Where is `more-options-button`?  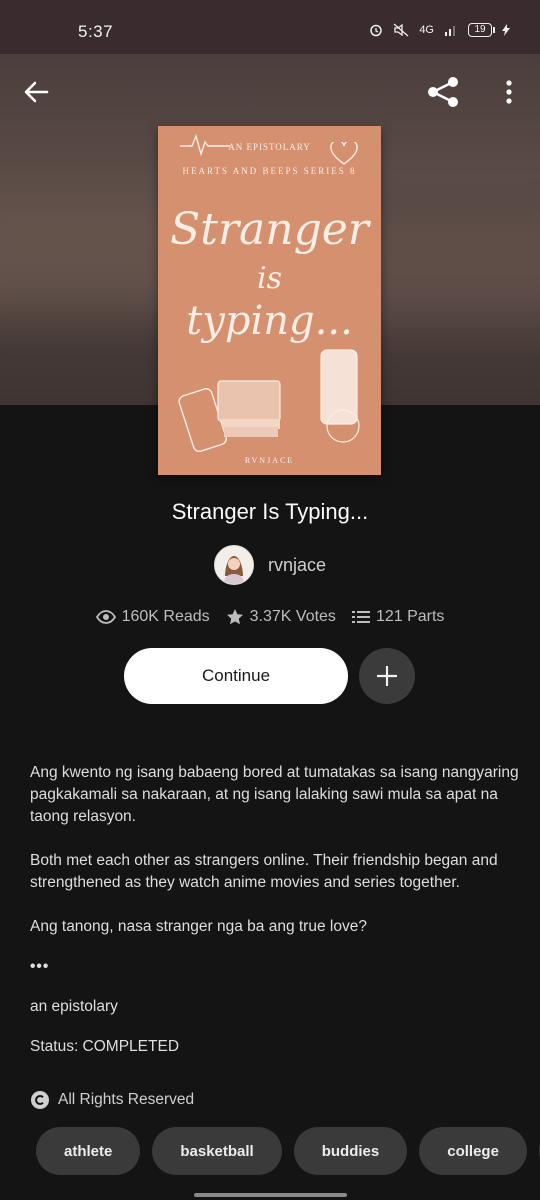 more-options-button is located at coordinates (509, 92).